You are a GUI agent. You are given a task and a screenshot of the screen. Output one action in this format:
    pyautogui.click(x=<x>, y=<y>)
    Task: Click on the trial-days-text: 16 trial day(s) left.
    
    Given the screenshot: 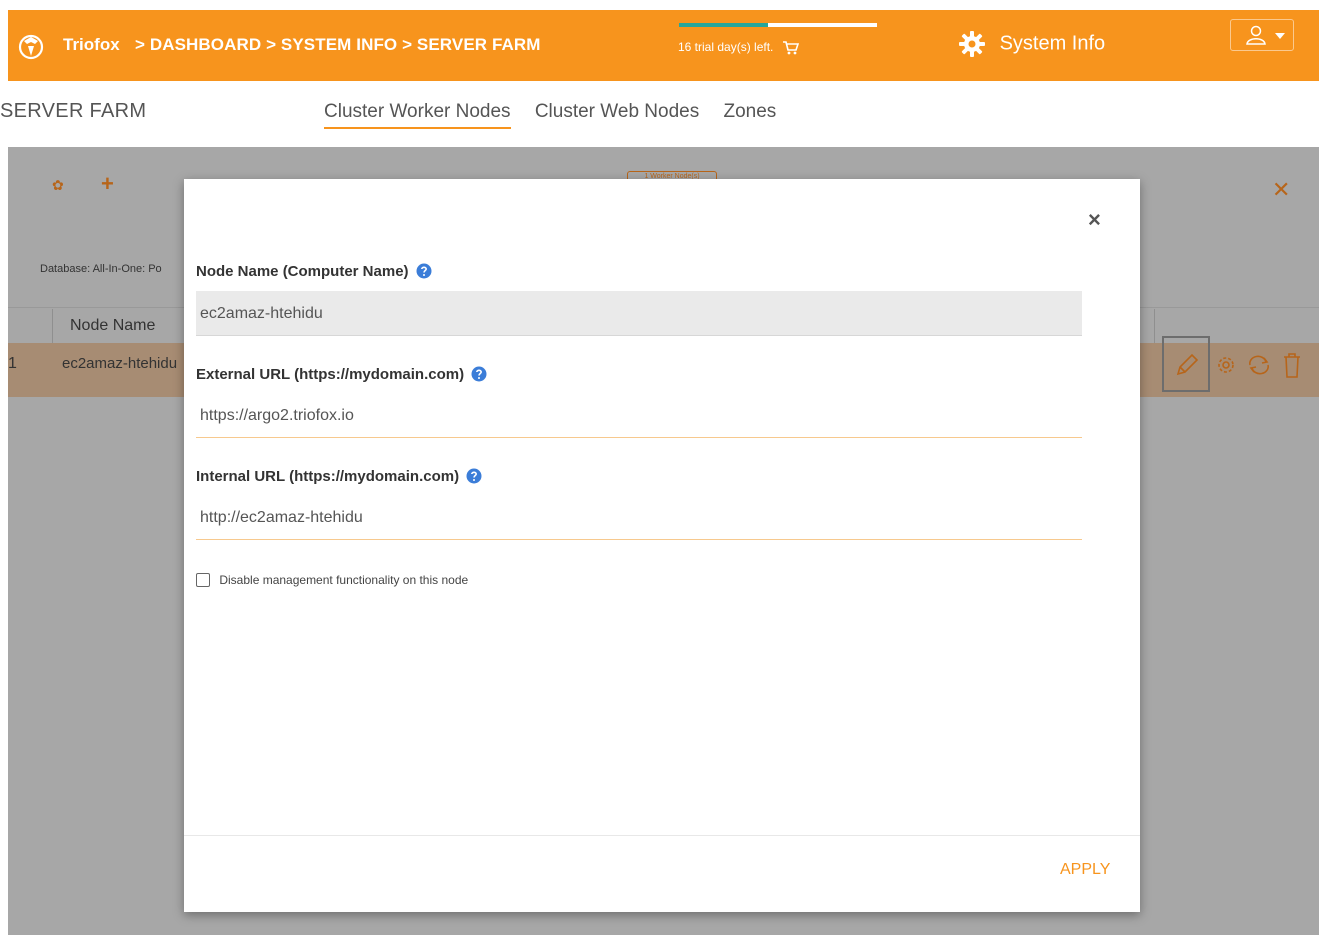 What is the action you would take?
    pyautogui.click(x=726, y=47)
    